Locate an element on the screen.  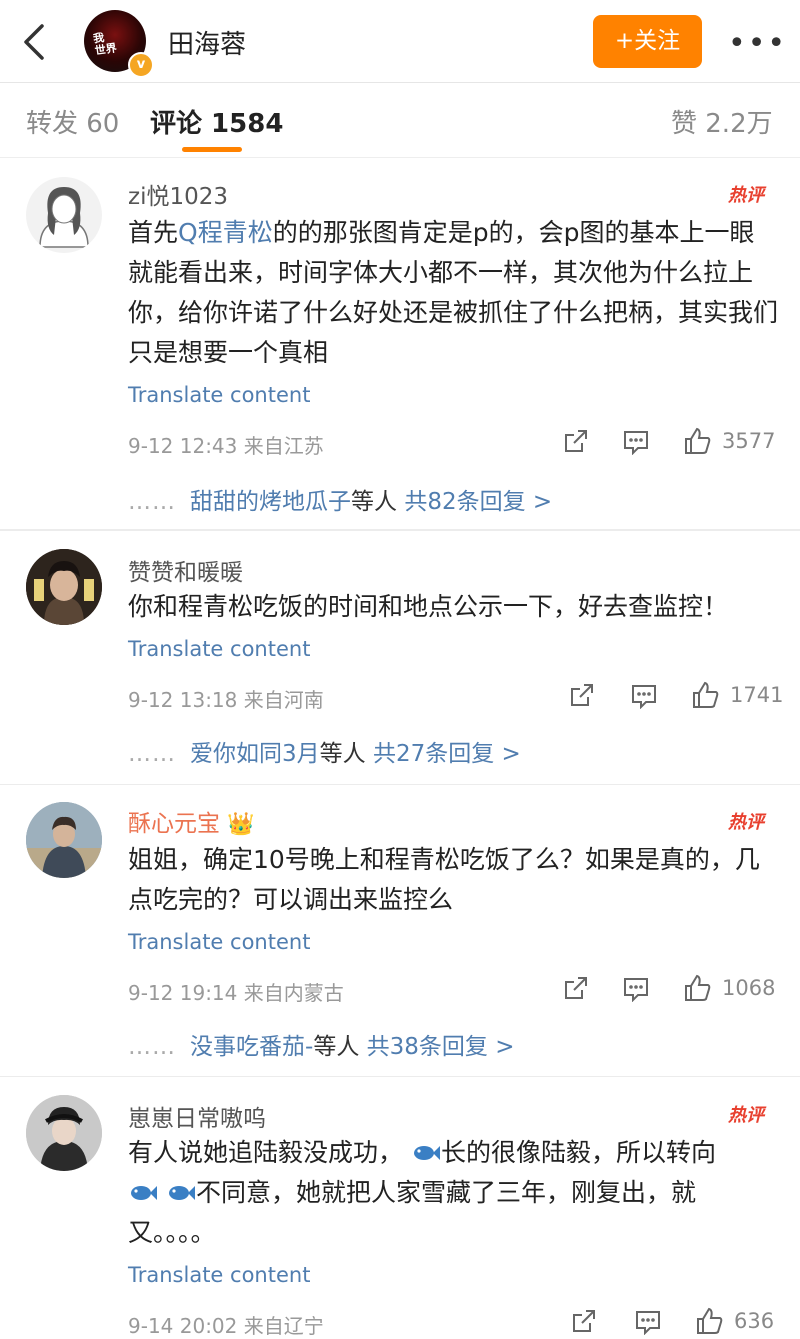
verified-badge-icon: v is located at coordinates (141, 65).